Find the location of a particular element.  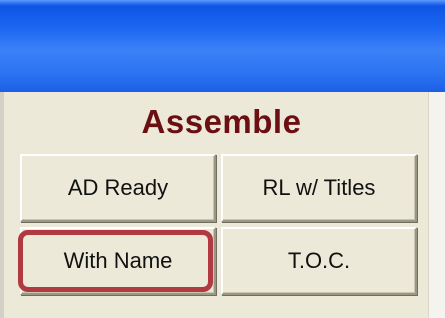

titlebar-highlight is located at coordinates (222, 3).